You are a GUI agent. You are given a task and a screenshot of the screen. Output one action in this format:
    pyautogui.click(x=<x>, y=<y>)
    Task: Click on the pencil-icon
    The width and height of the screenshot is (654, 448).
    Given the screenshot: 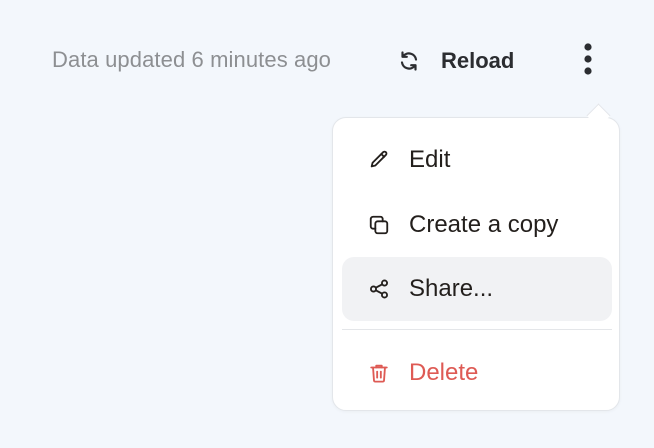 What is the action you would take?
    pyautogui.click(x=379, y=160)
    